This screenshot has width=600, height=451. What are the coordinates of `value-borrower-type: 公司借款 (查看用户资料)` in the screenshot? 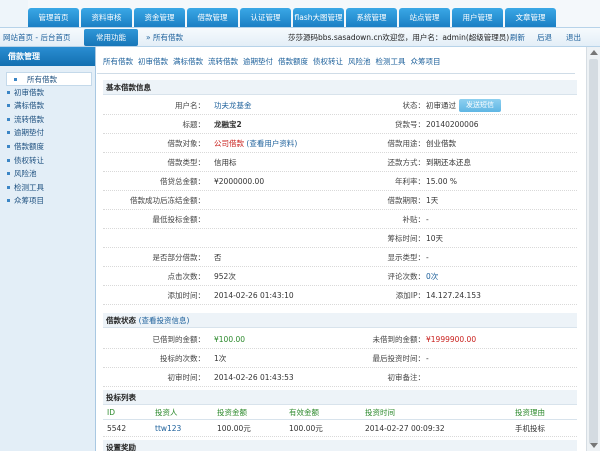 It's located at (255, 143).